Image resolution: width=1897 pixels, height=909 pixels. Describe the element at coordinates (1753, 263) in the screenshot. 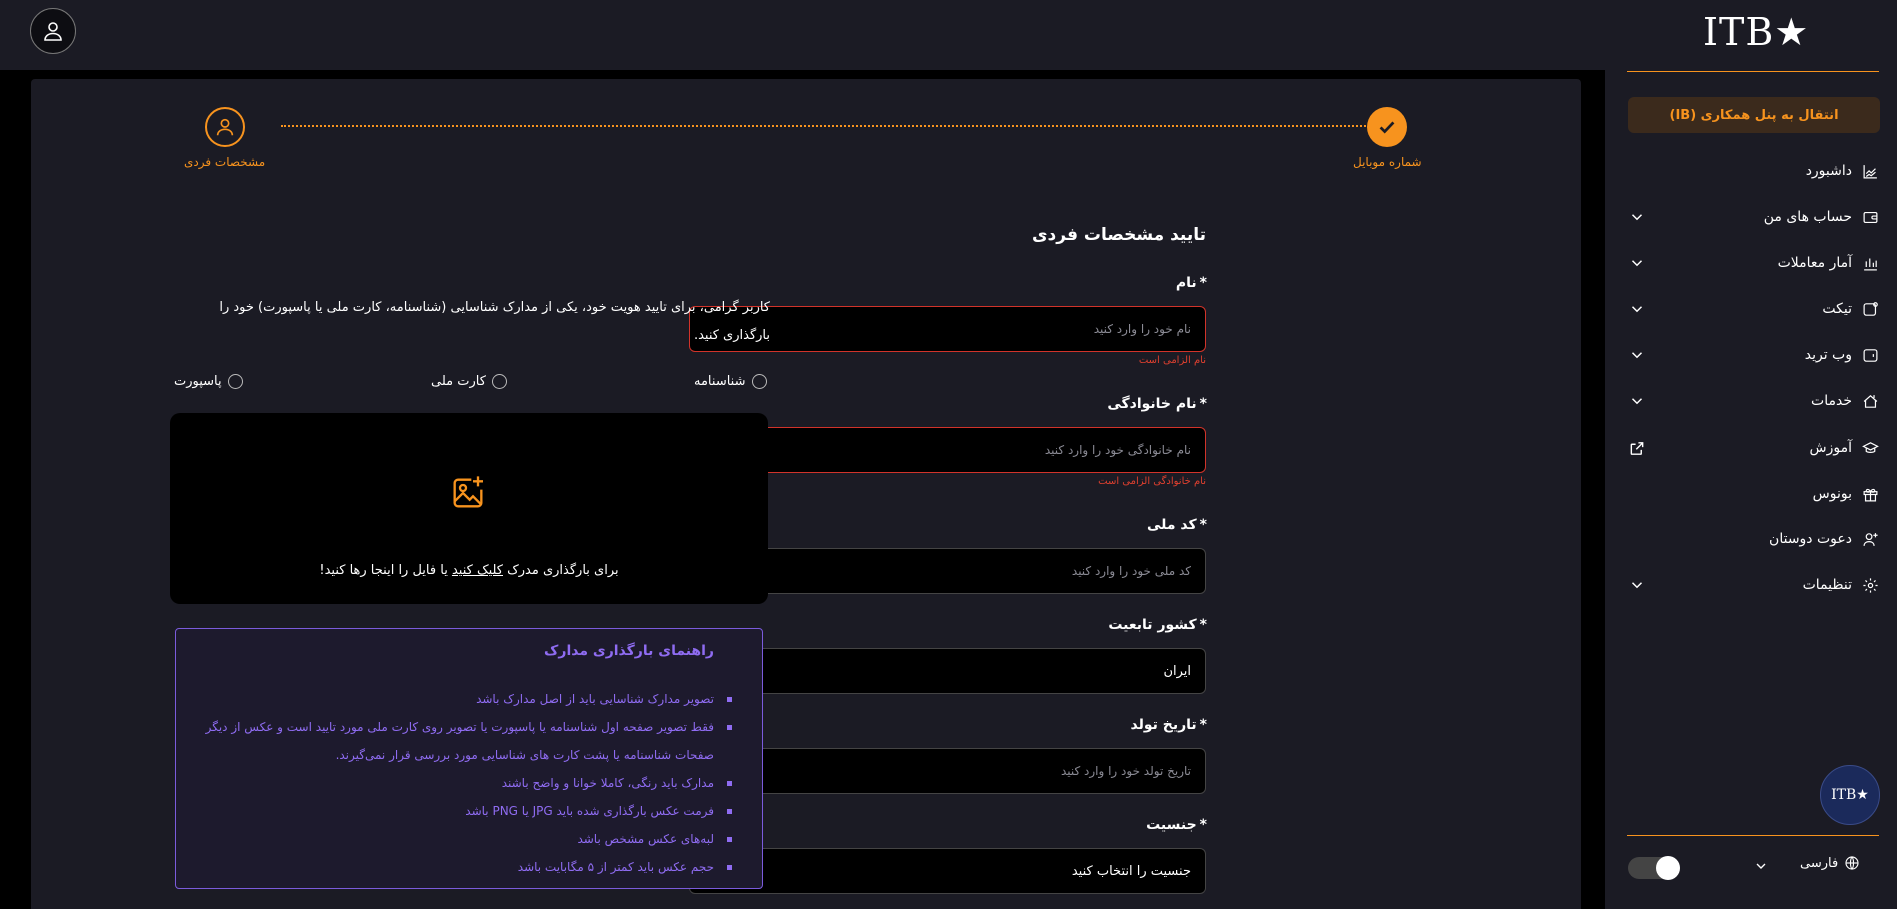

I see `sidebar-item-trade-stats: آمار معاملات` at that location.